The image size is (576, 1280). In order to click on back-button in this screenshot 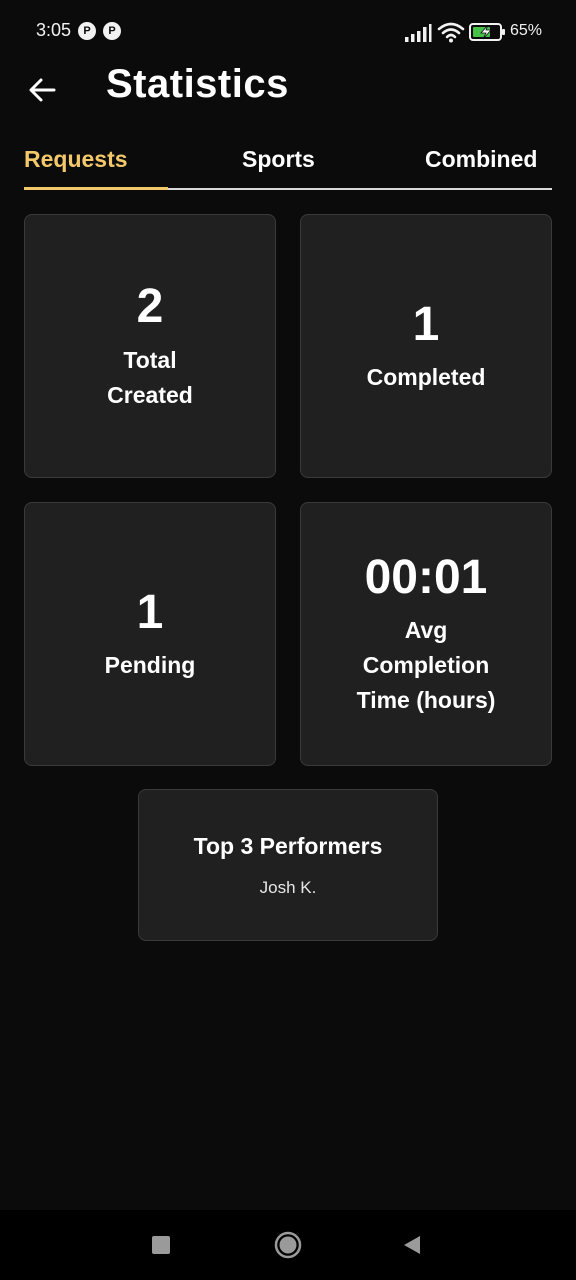, I will do `click(44, 90)`.